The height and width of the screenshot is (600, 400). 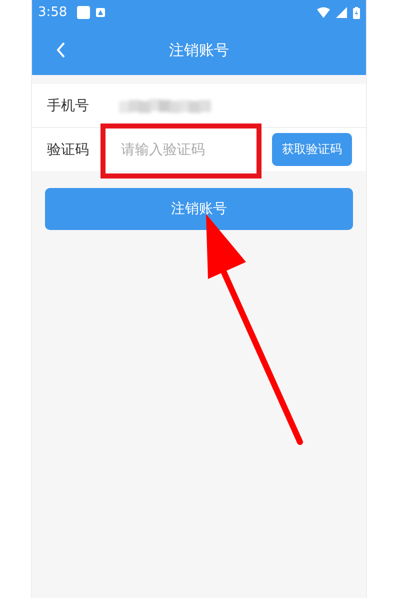 What do you see at coordinates (53, 12) in the screenshot?
I see `status-time: 3:58` at bounding box center [53, 12].